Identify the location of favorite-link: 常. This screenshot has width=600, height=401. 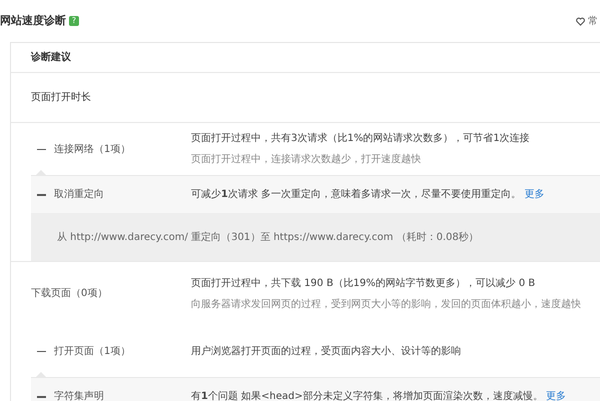
(593, 21).